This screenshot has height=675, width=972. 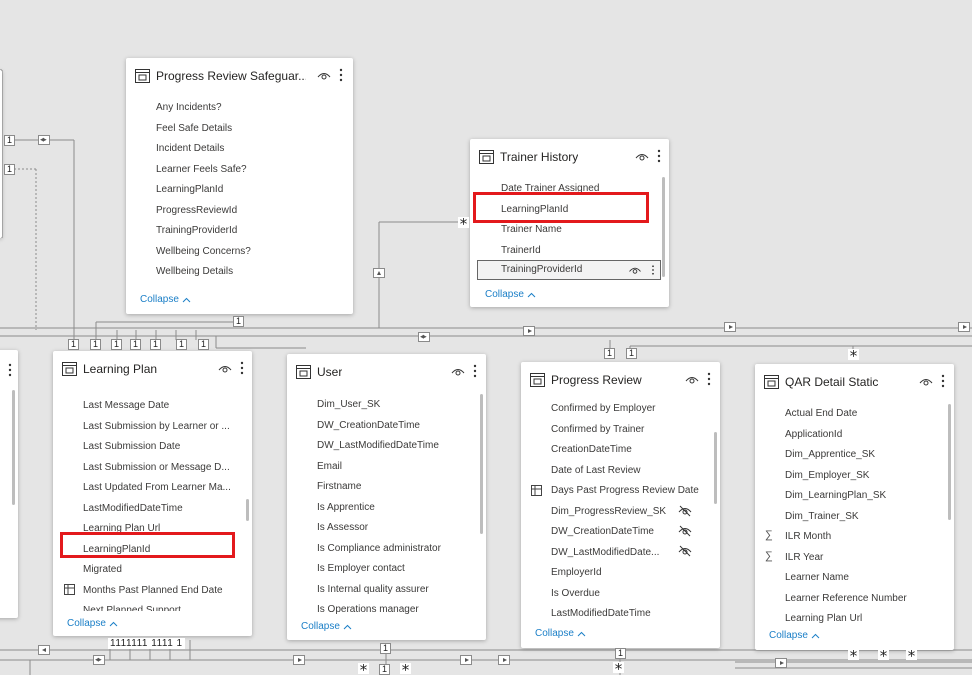 I want to click on field-row: ProgressReviewId, so click(x=248, y=211).